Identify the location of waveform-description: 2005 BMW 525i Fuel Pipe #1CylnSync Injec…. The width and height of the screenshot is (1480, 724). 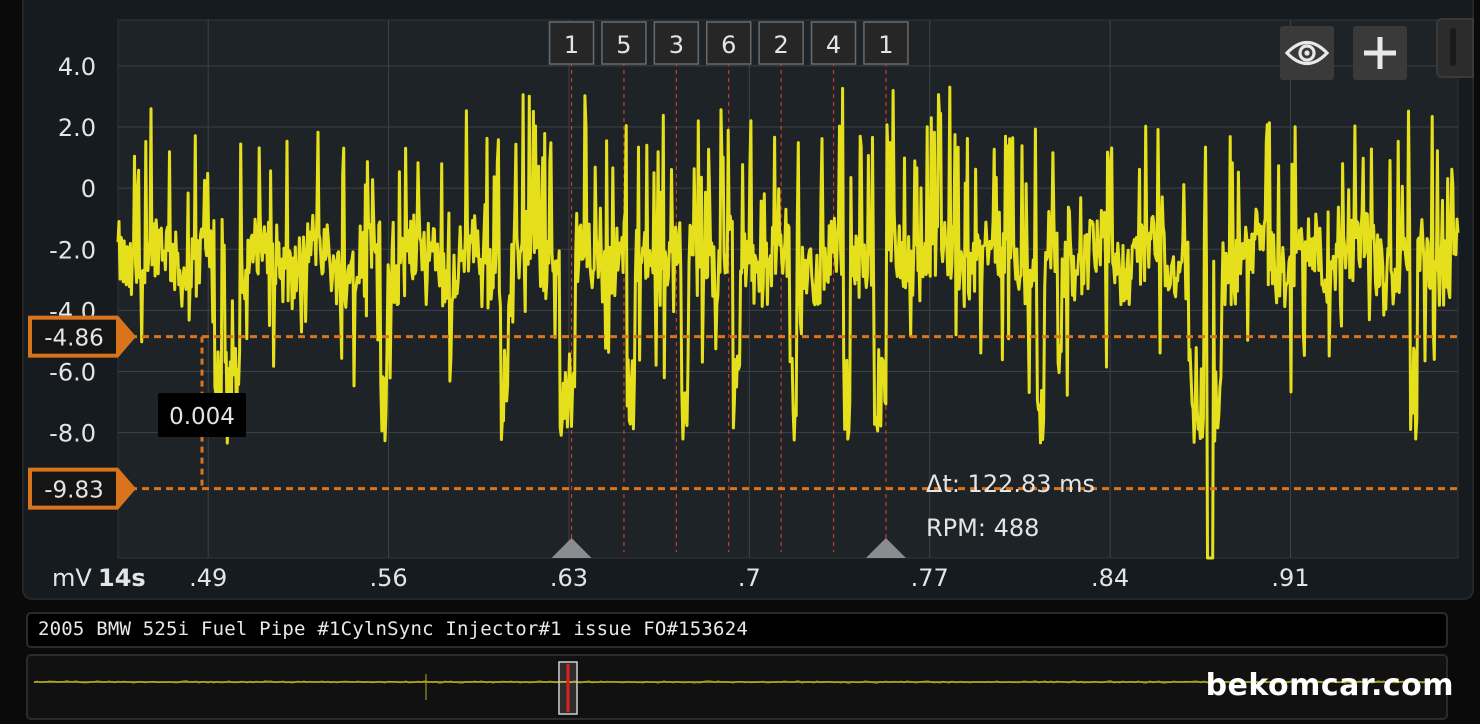
(393, 629).